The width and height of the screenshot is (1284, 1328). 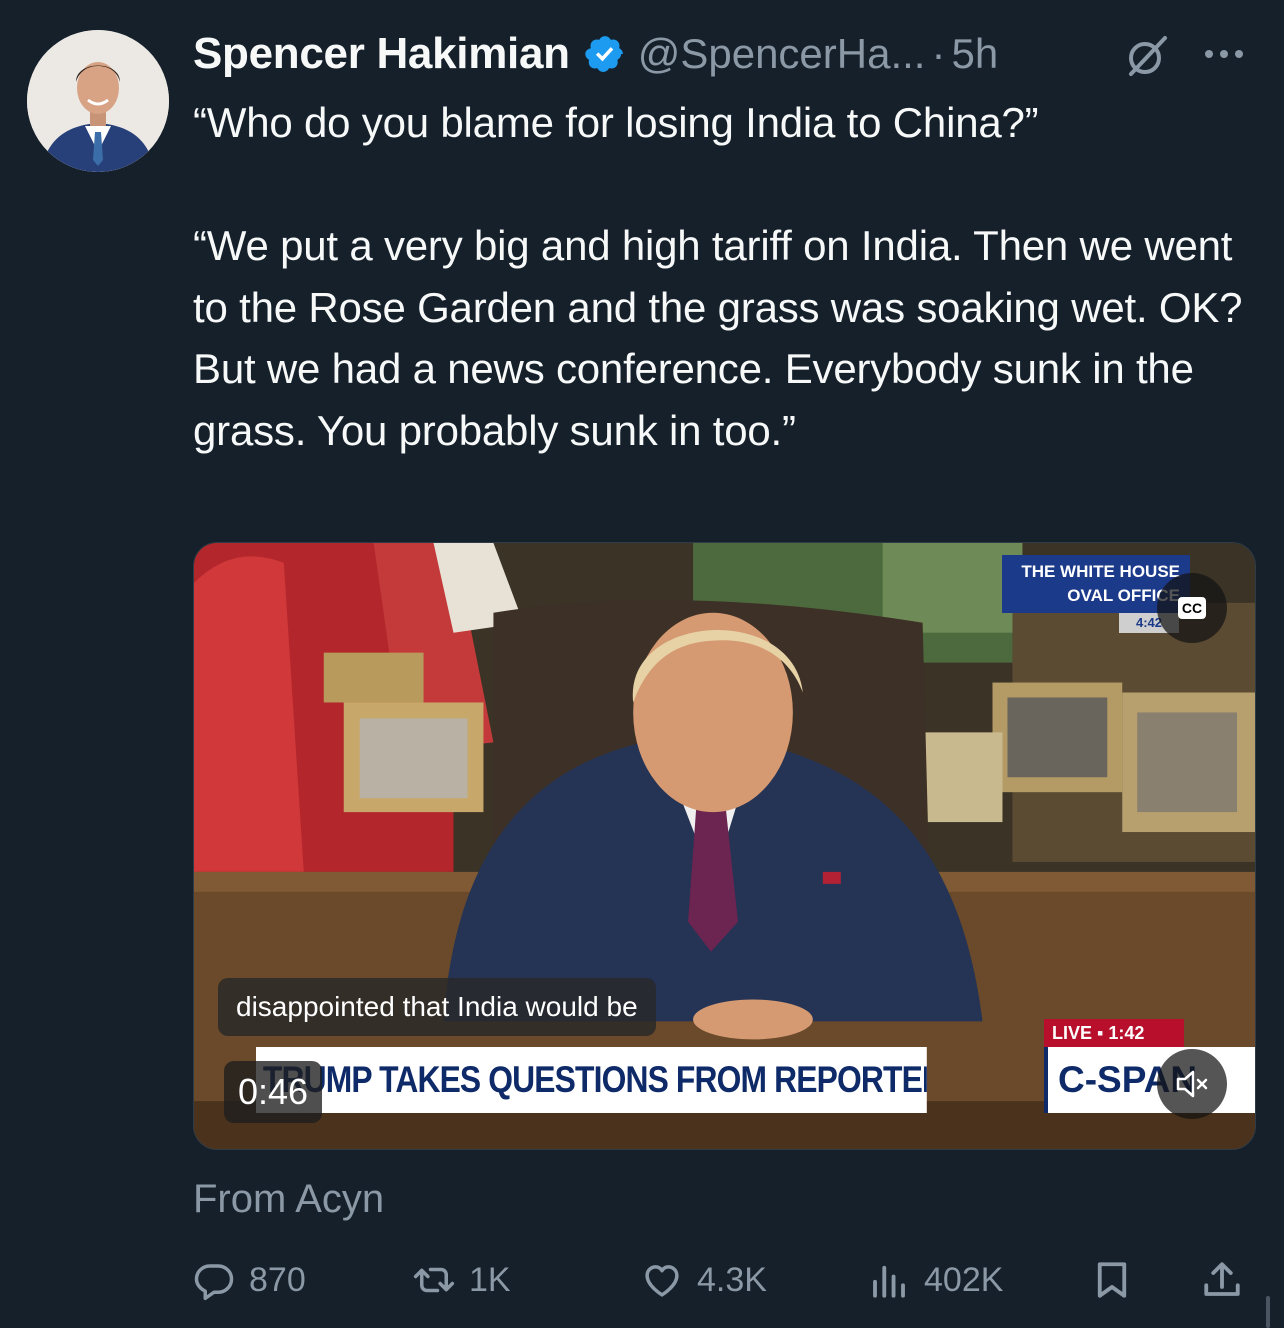 I want to click on avatar, so click(x=98, y=101).